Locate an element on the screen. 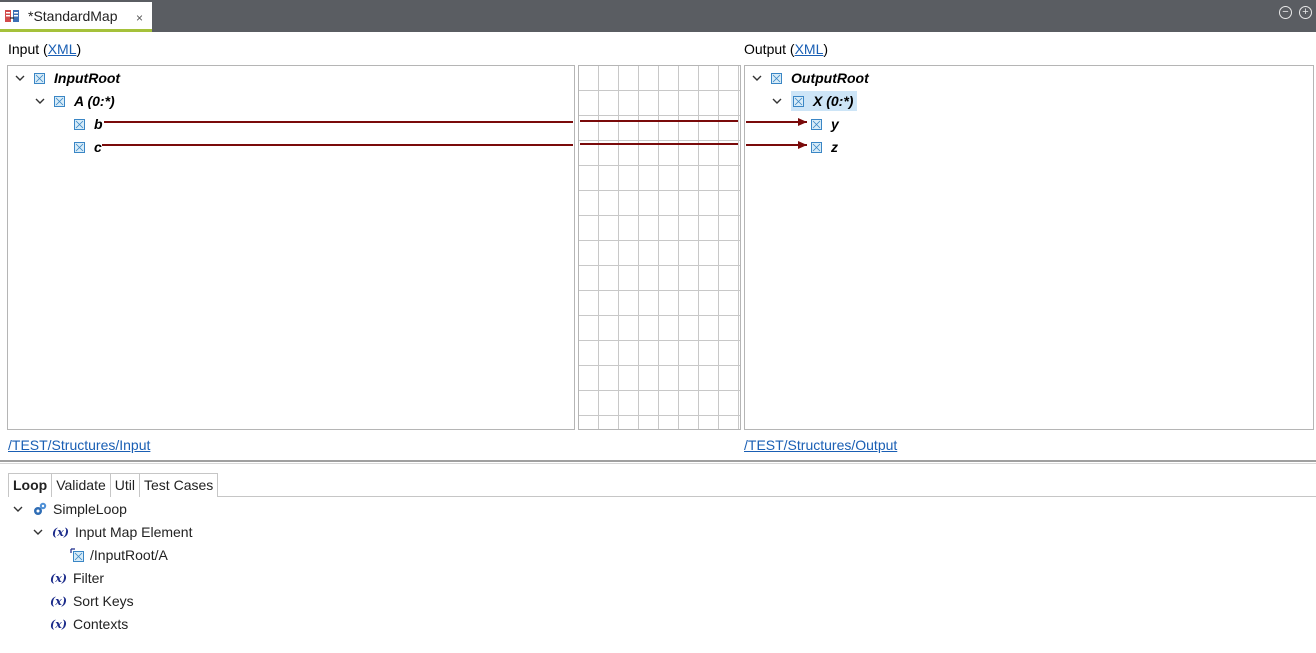 The image size is (1316, 653). tab-loop: Loop is located at coordinates (30, 485).